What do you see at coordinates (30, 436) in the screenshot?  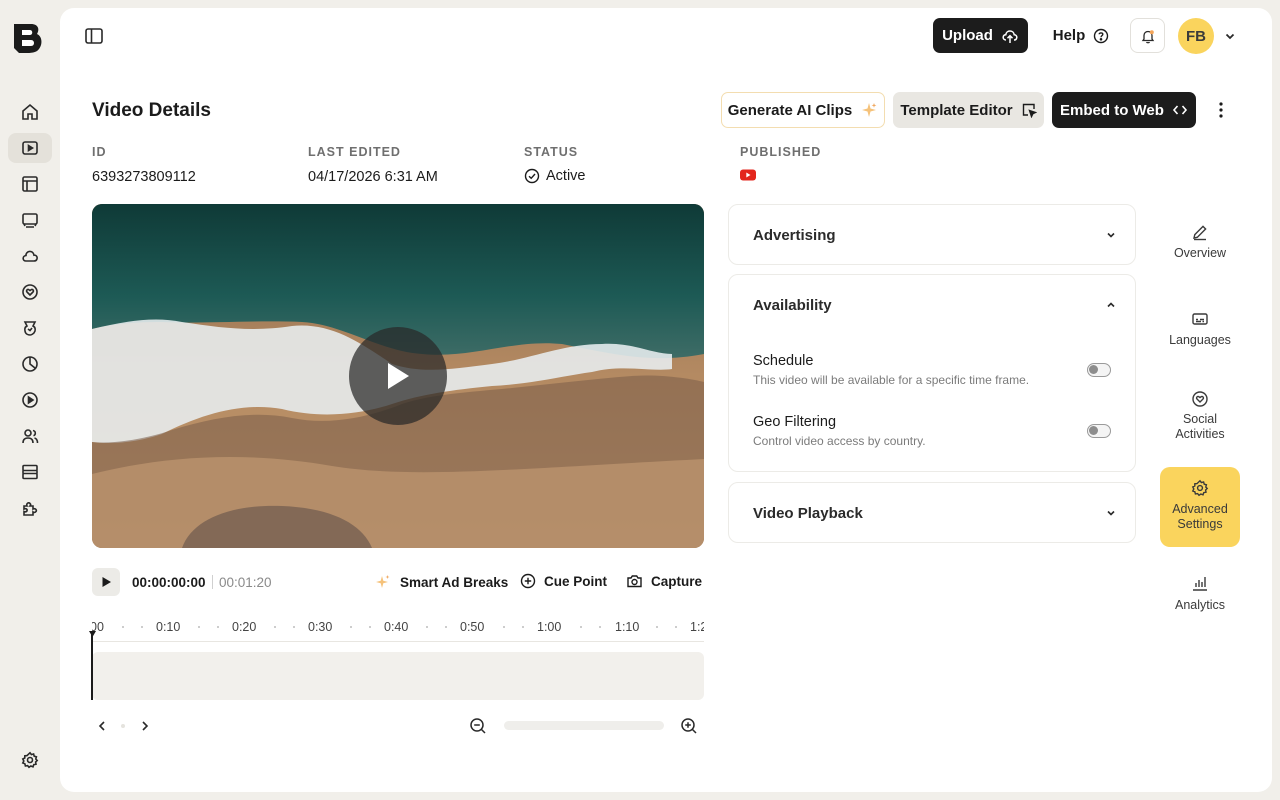 I see `users-icon` at bounding box center [30, 436].